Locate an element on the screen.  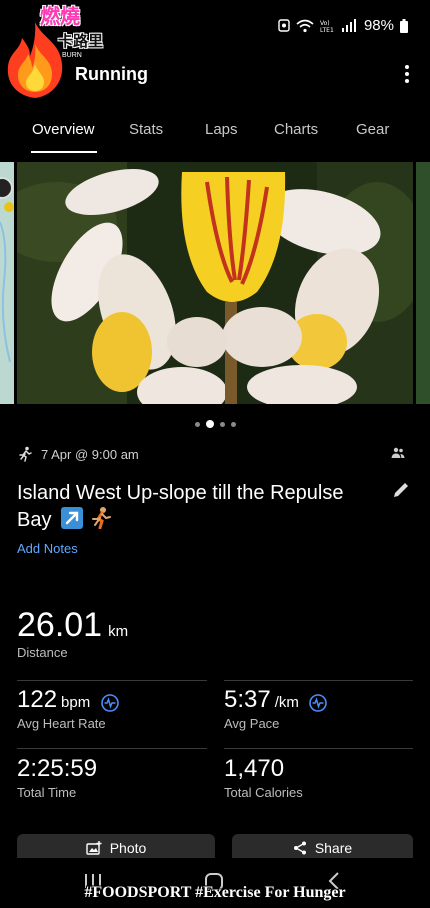
distance-value: 26.01 is located at coordinates (60, 625).